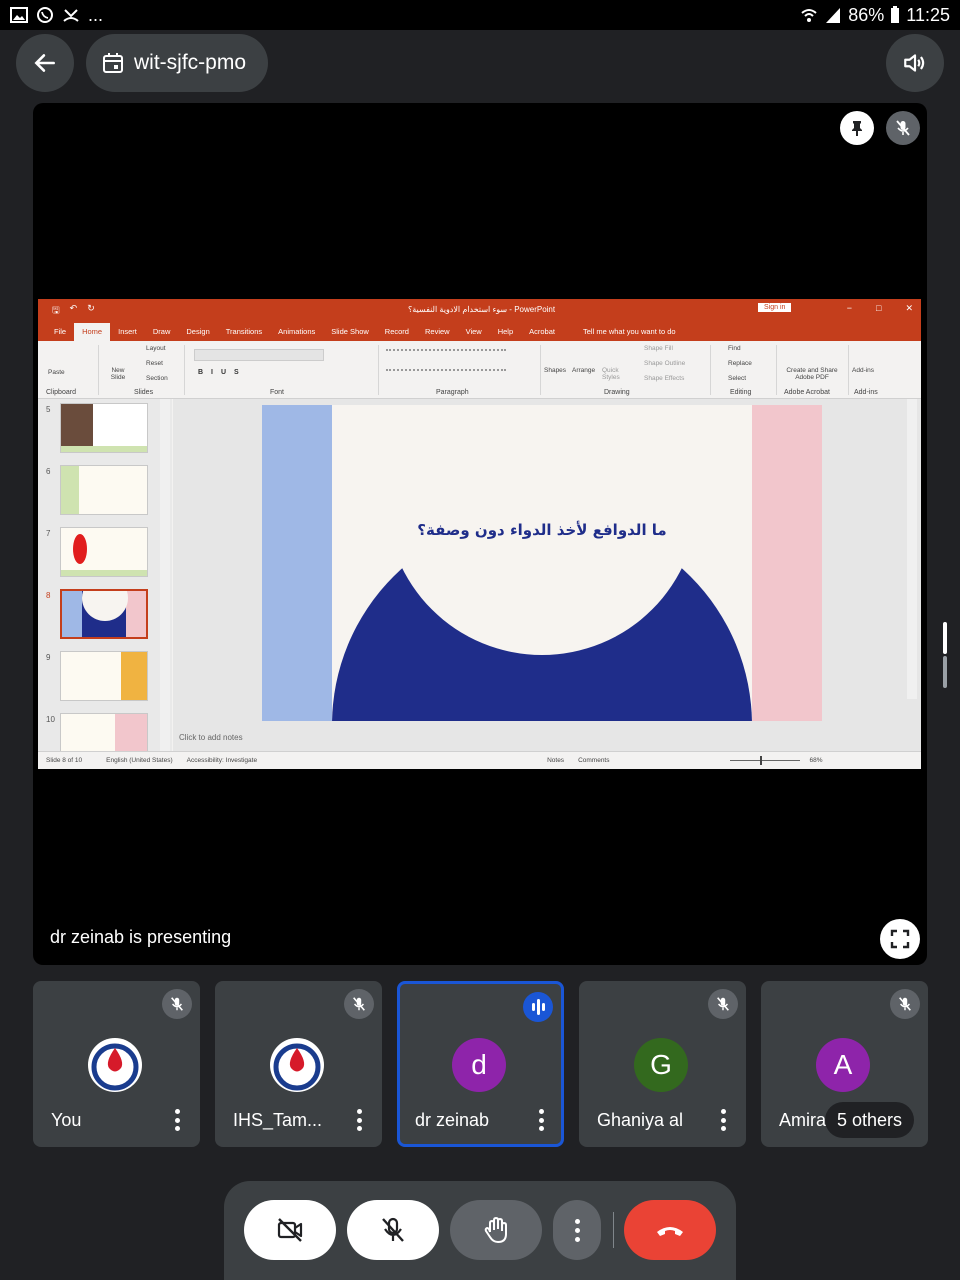 The width and height of the screenshot is (960, 1280). Describe the element at coordinates (437, 332) in the screenshot. I see `tab-review: Review` at that location.